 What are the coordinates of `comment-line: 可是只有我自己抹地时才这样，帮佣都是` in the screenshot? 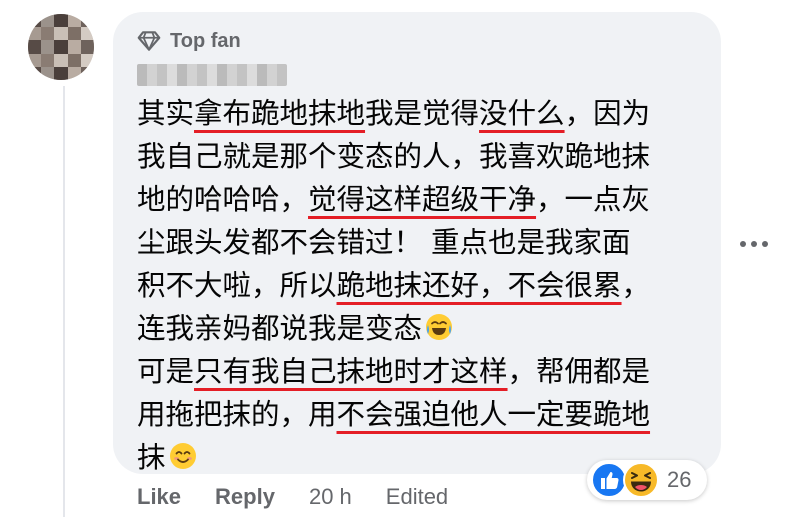 It's located at (393, 371).